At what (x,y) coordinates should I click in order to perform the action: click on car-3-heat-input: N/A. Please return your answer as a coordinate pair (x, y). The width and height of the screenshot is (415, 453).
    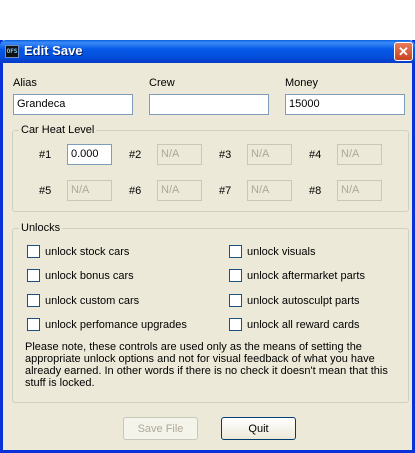
    Looking at the image, I should click on (269, 154).